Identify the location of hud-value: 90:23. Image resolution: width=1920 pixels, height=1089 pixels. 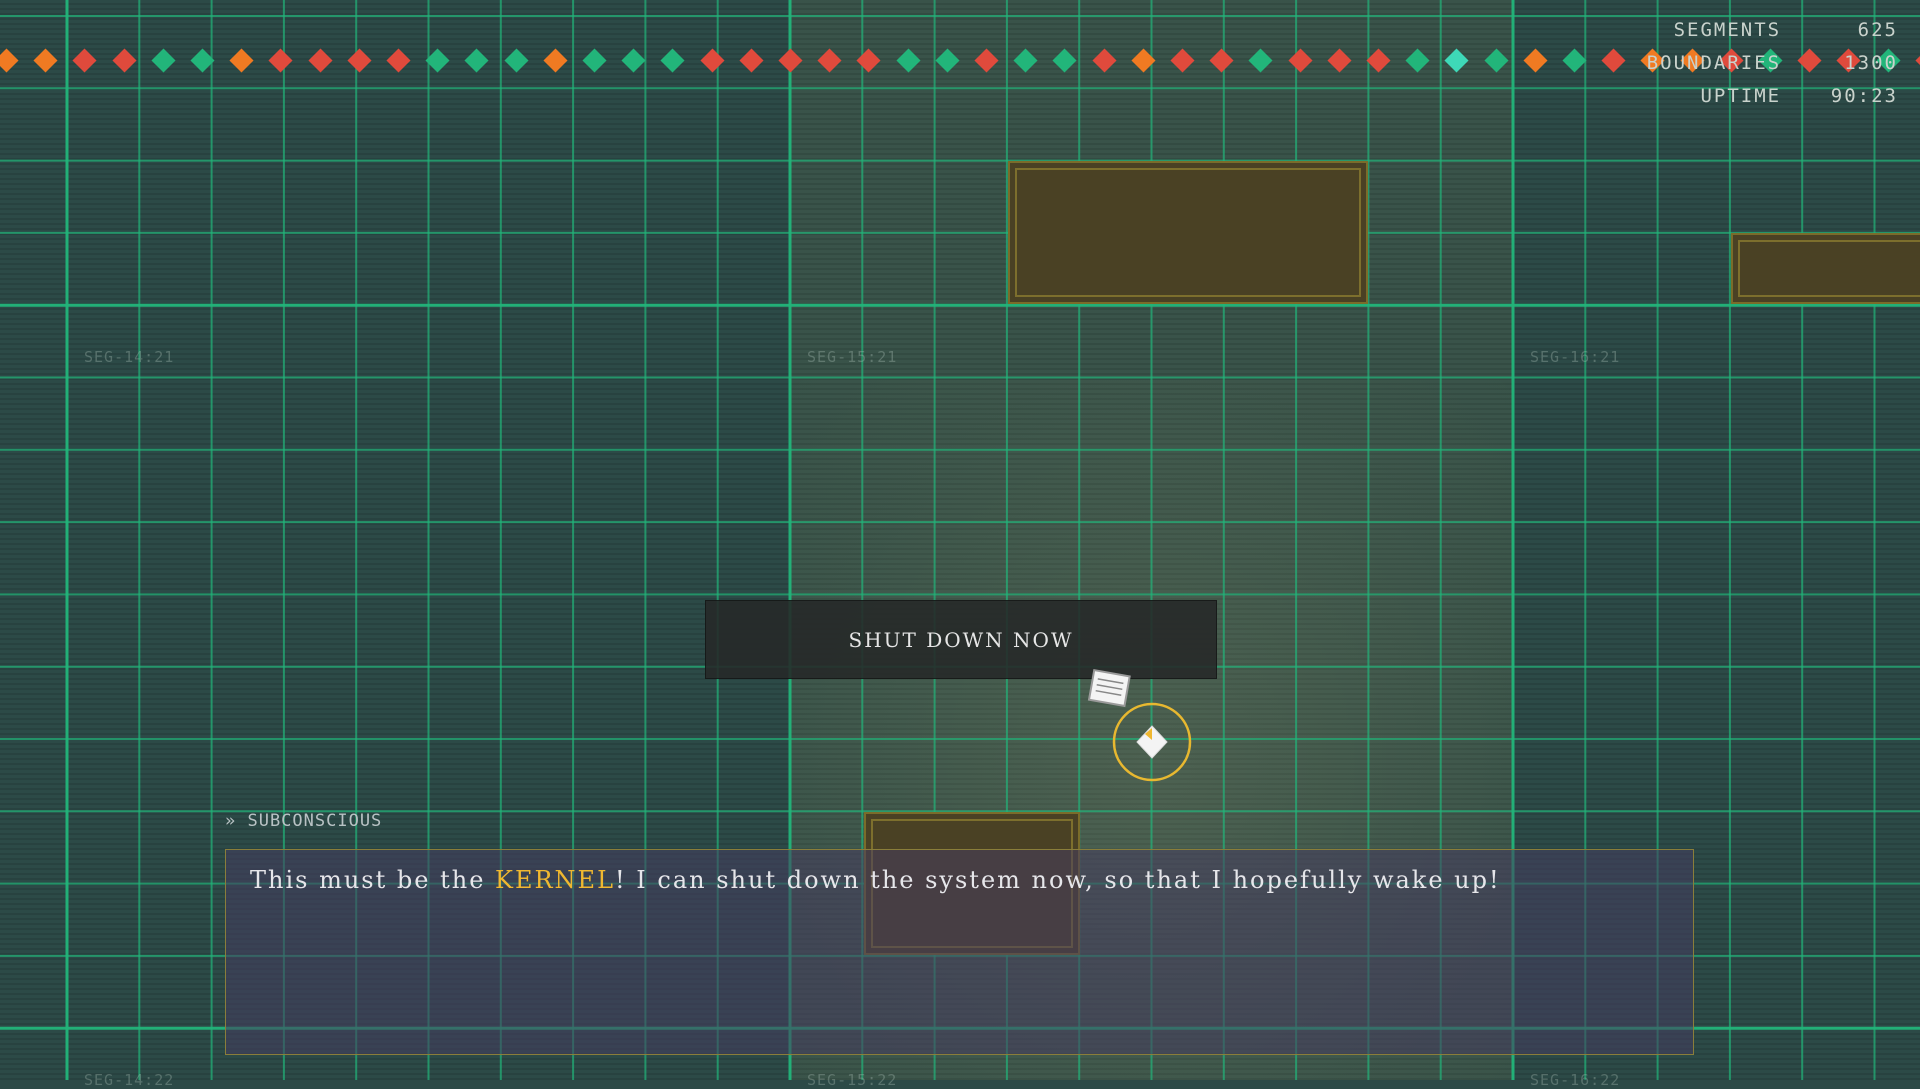
(1864, 96).